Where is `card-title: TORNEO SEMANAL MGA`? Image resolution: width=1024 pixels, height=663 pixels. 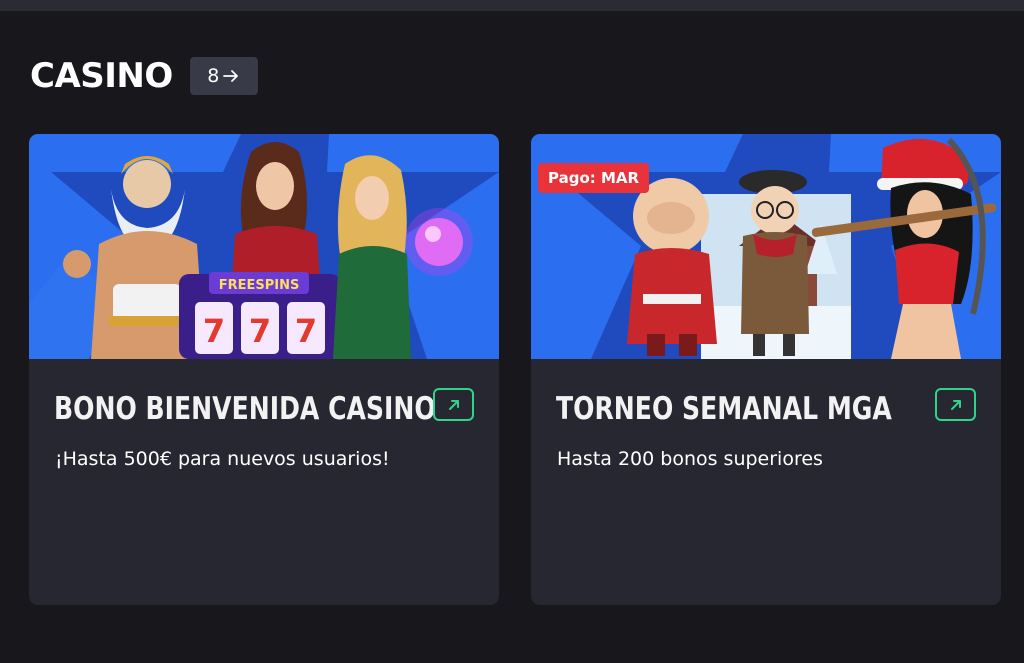
card-title: TORNEO SEMANAL MGA is located at coordinates (724, 409).